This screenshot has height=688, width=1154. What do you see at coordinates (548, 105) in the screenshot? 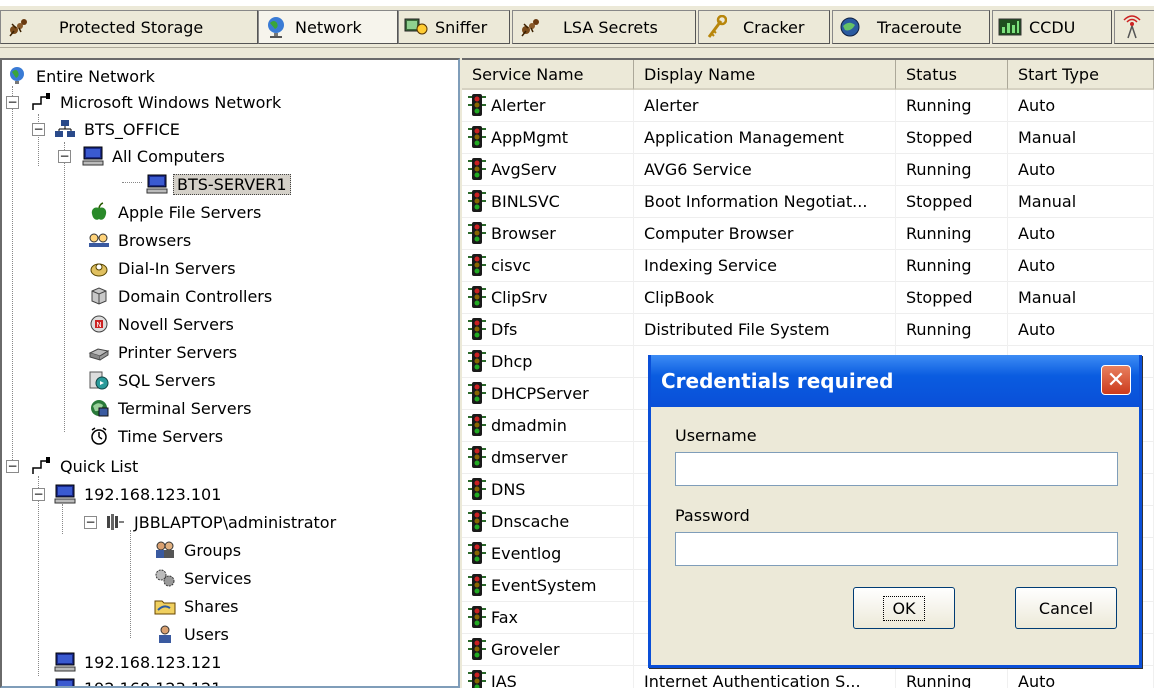
I see `service-name-cell: Alerter` at bounding box center [548, 105].